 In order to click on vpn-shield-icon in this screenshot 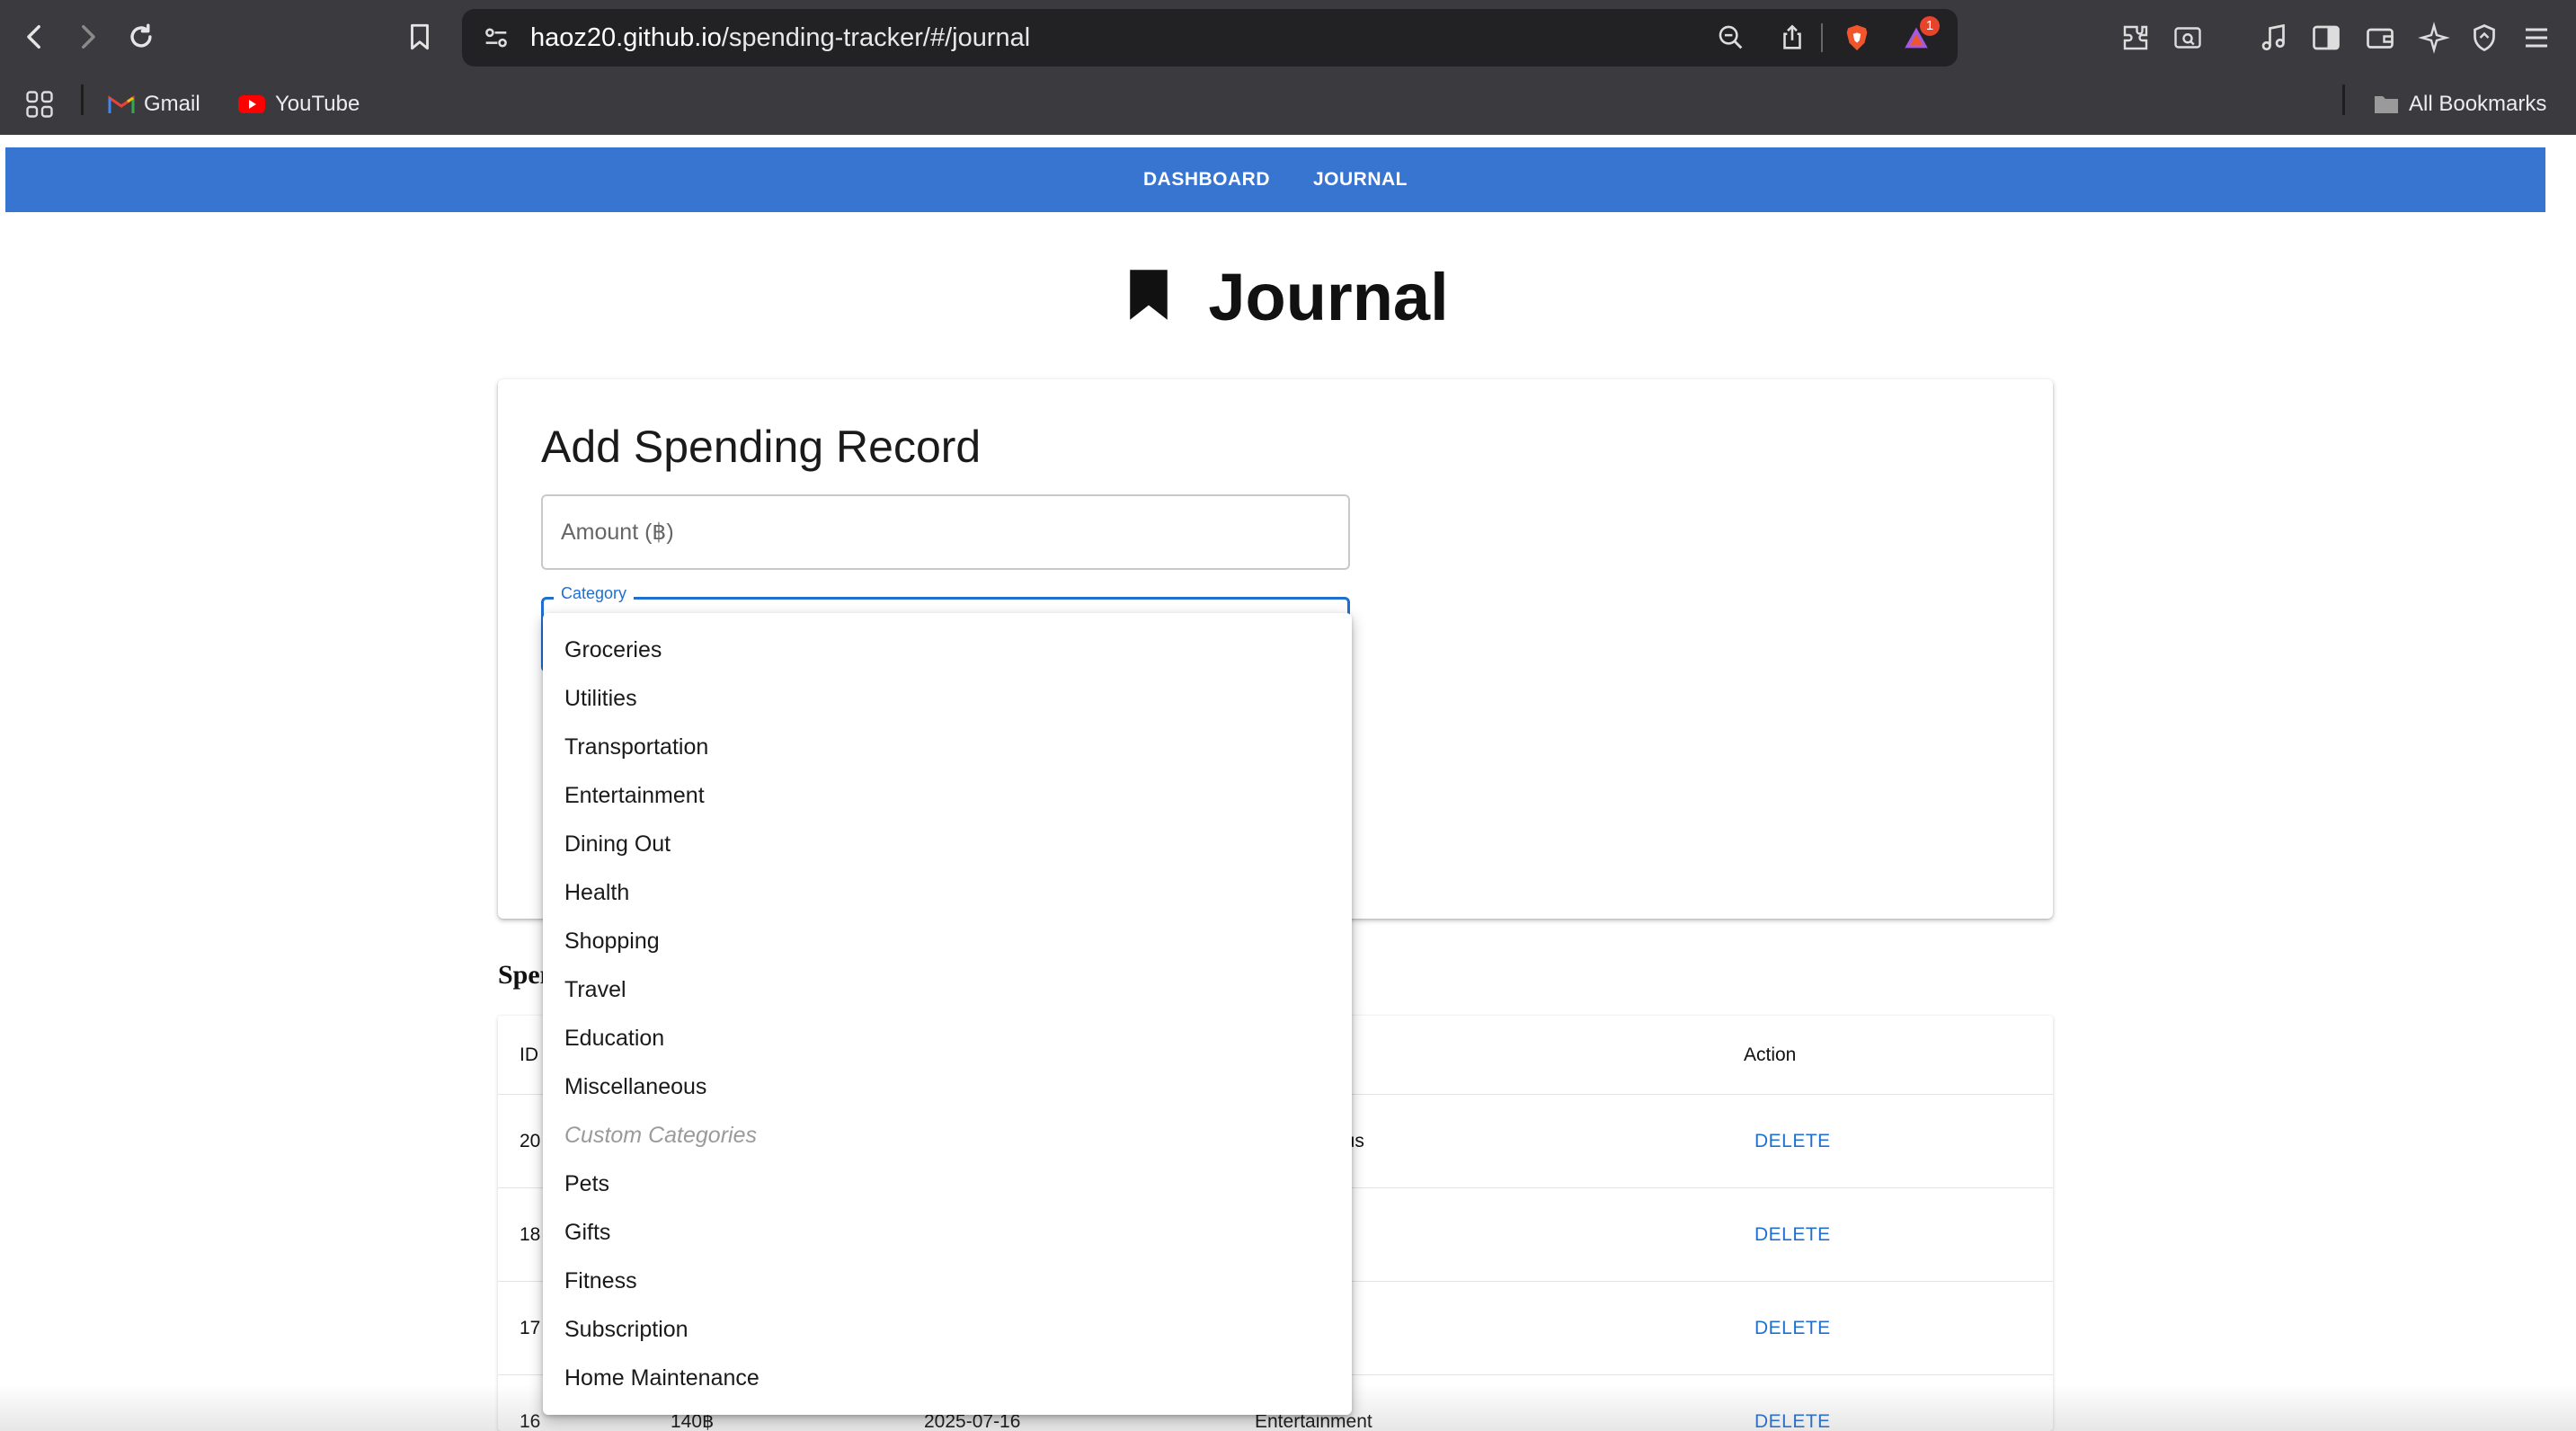, I will do `click(2484, 38)`.